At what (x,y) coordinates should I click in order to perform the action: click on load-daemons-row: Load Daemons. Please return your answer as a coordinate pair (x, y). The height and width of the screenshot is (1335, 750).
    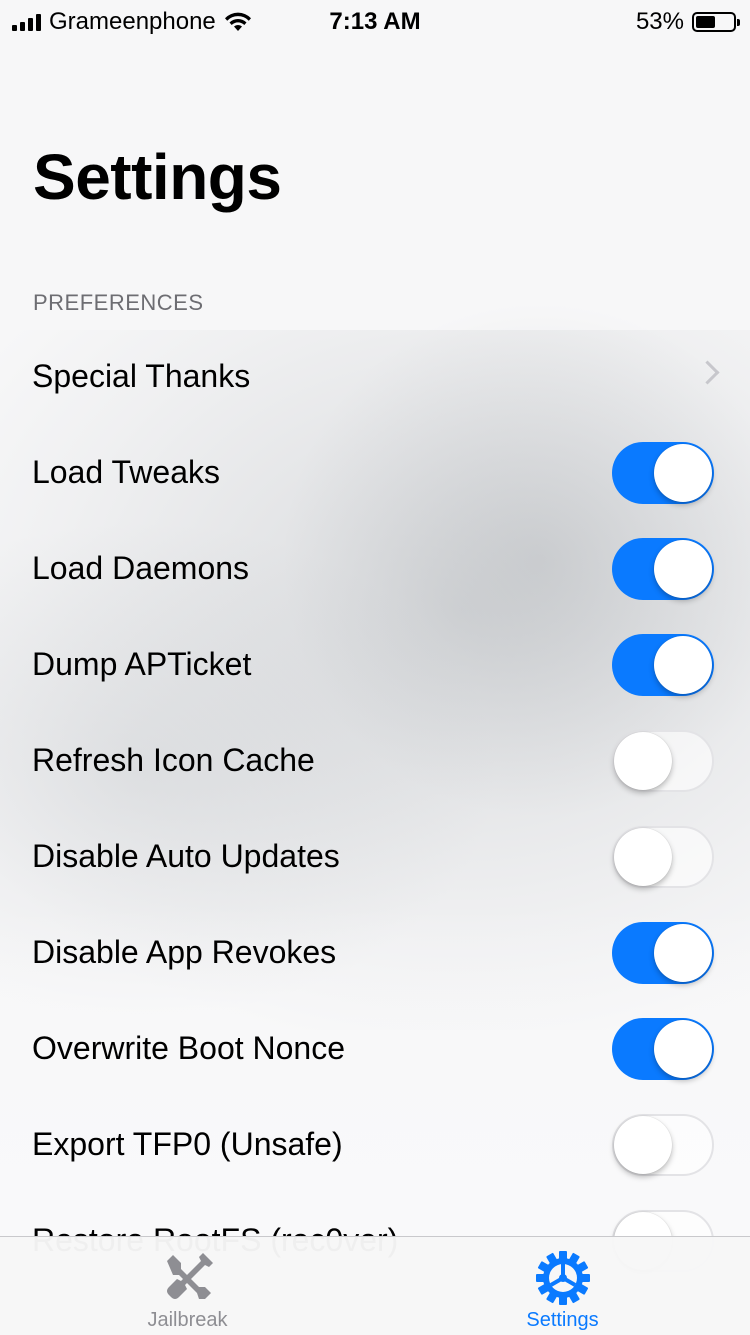
    Looking at the image, I should click on (375, 568).